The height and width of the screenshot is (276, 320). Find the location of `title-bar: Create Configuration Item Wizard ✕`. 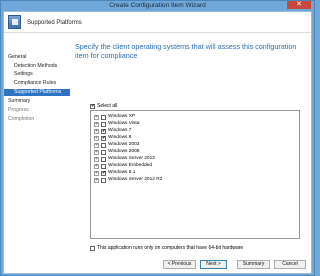

title-bar: Create Configuration Item Wizard ✕ is located at coordinates (157, 6).